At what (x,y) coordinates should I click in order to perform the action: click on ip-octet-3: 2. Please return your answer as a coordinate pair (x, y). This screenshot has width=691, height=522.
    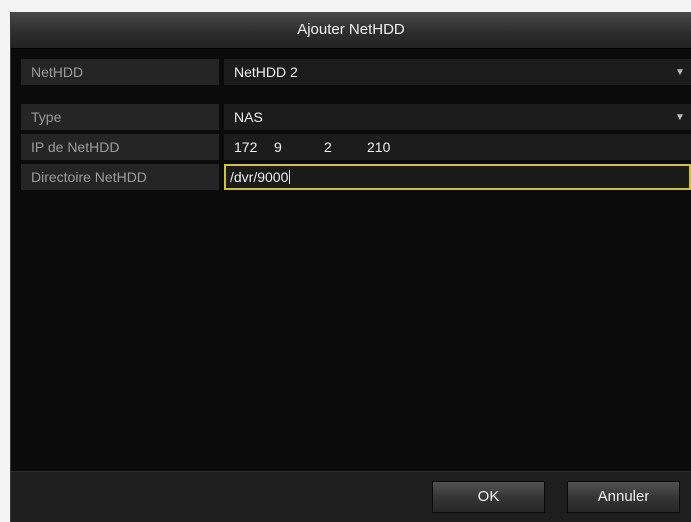
    Looking at the image, I should click on (328, 147).